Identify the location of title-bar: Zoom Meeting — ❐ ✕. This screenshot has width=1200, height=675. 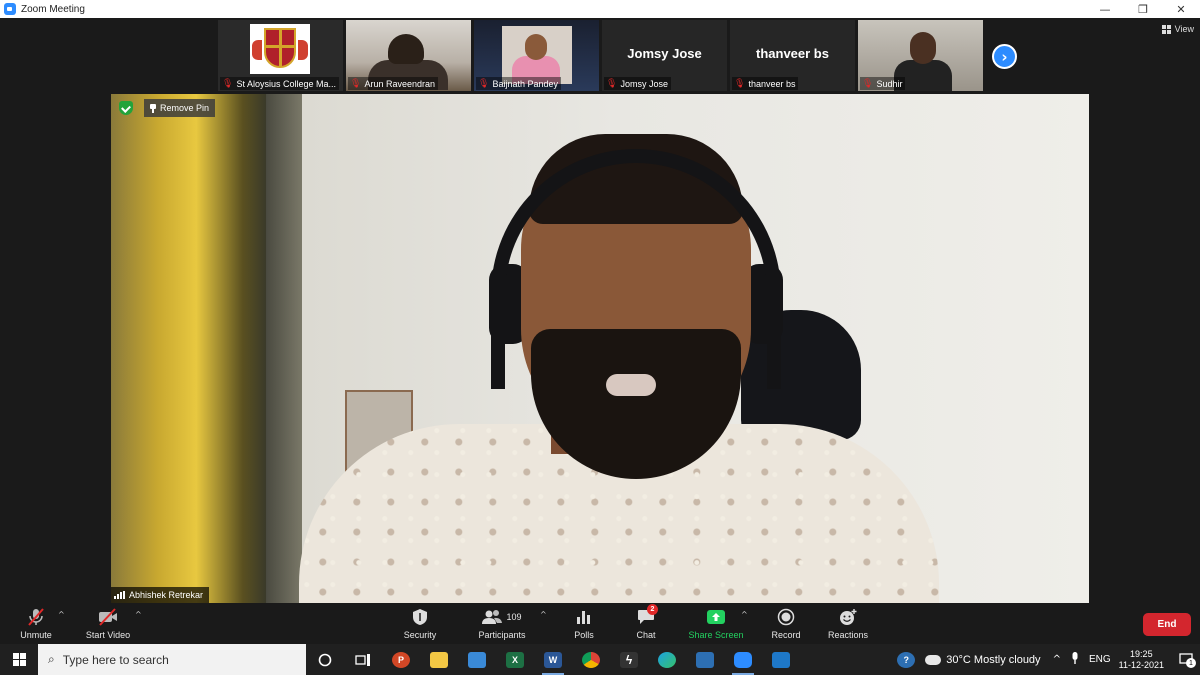
(600, 9).